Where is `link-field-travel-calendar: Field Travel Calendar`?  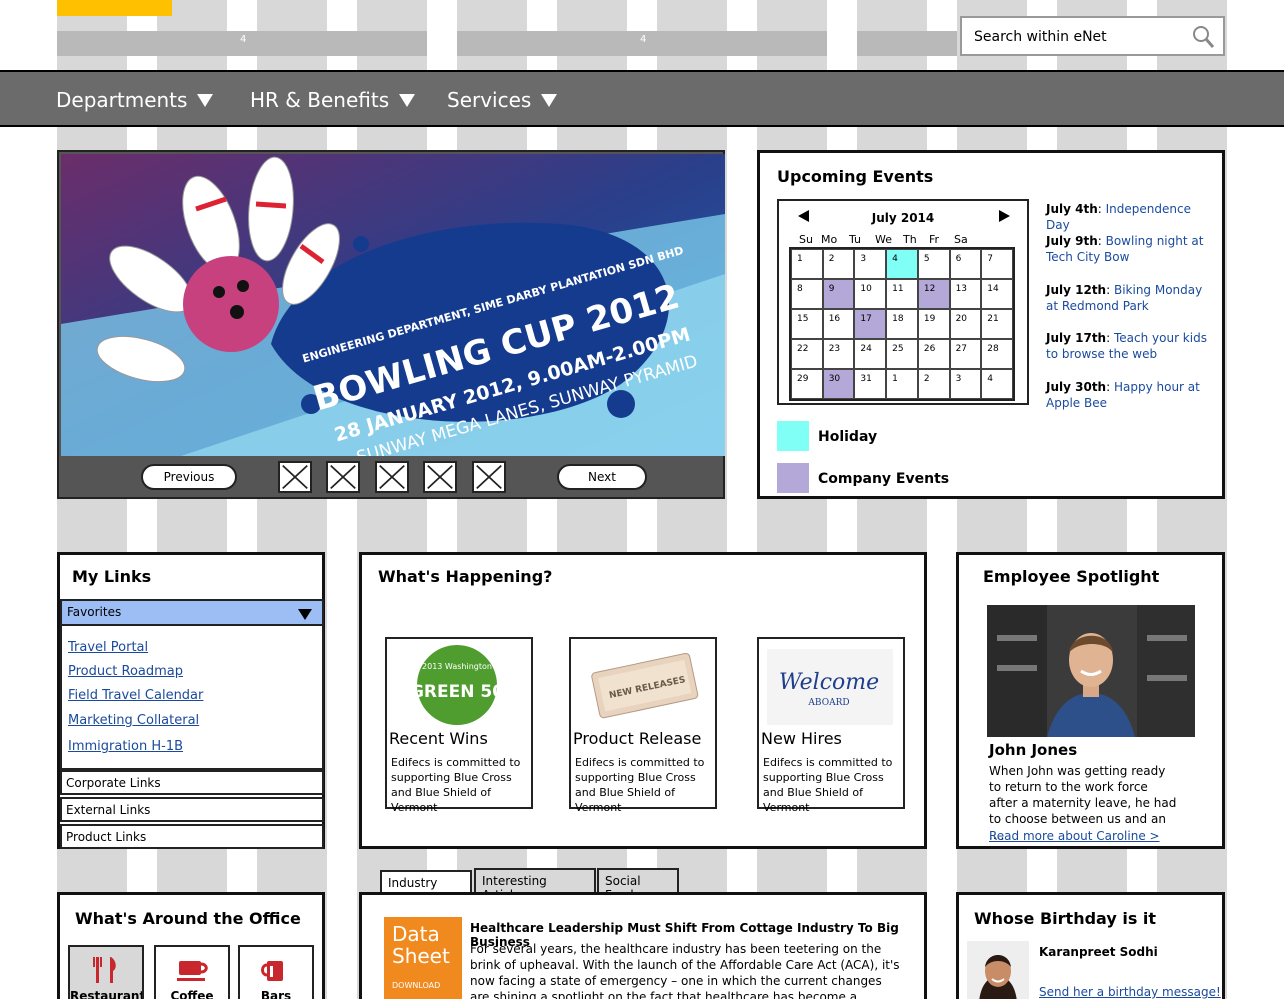
link-field-travel-calendar: Field Travel Calendar is located at coordinates (135, 695).